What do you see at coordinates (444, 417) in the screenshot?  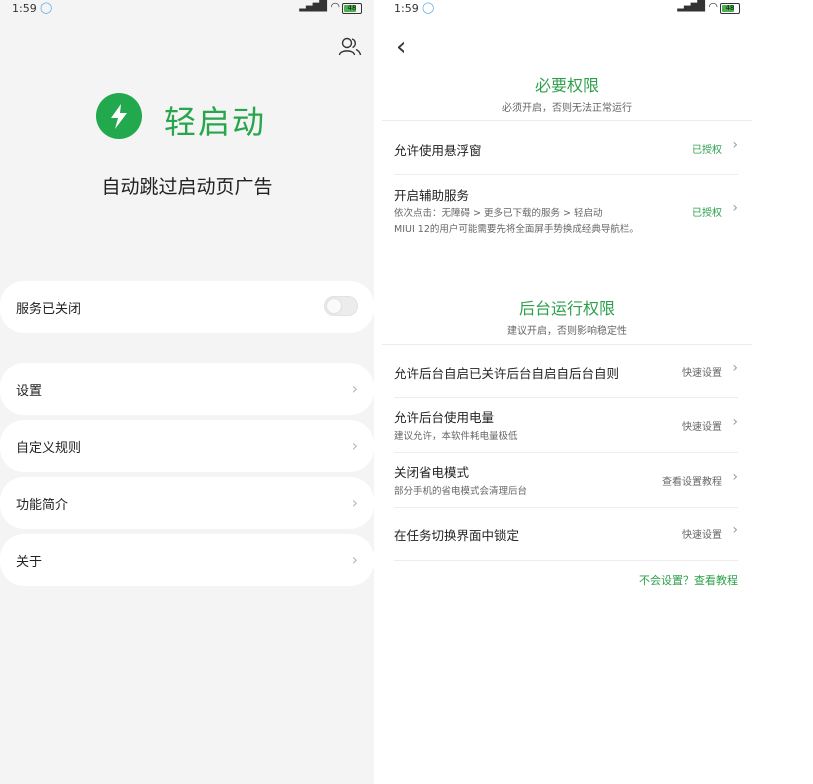 I see `permission-title: 允许后台使用电量` at bounding box center [444, 417].